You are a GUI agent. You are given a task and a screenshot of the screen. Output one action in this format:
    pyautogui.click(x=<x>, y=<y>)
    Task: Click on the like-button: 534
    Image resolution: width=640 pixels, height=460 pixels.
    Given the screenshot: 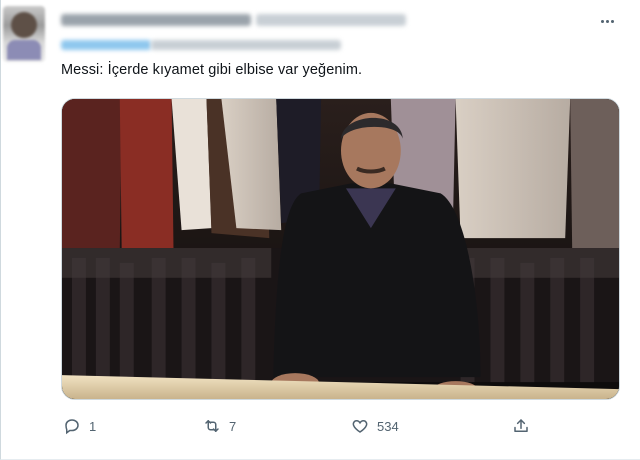 What is the action you would take?
    pyautogui.click(x=375, y=426)
    